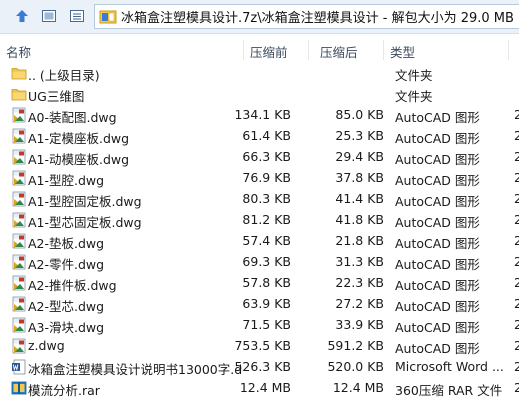 The height and width of the screenshot is (400, 519). I want to click on file-row: A1-定模座板.dwg 61.4 KB 25.3 KB AutoCAD 图形 2, so click(259, 135).